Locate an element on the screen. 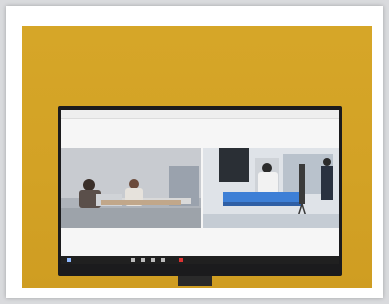 The height and width of the screenshot is (304, 389). tv-stand is located at coordinates (195, 281).